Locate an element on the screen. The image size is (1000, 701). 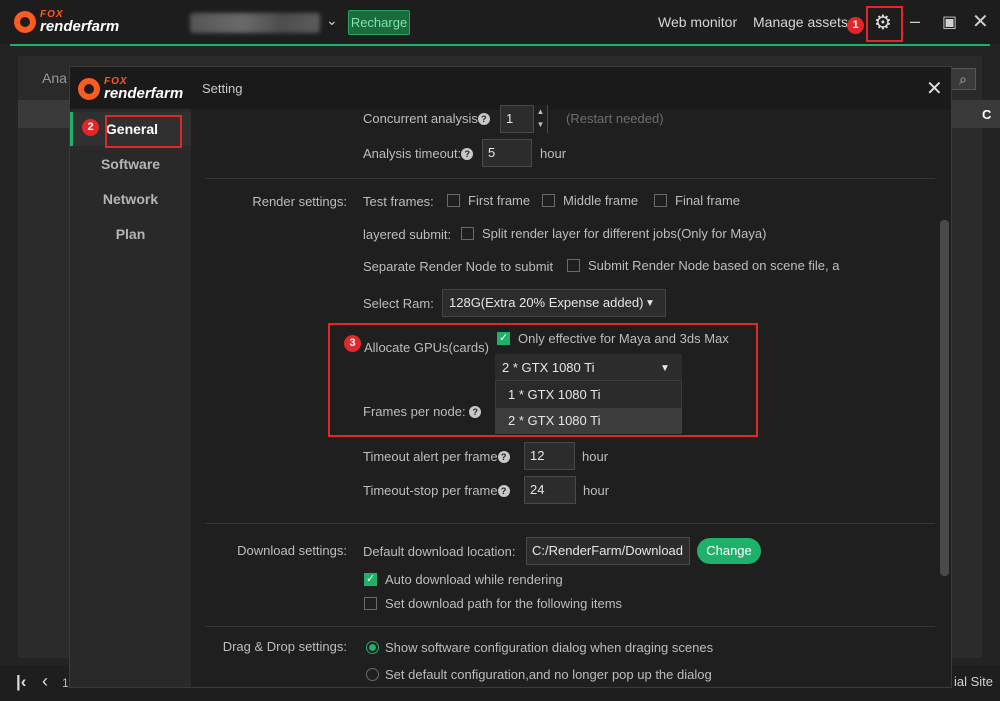
settings-scrollbar is located at coordinates (944, 398).